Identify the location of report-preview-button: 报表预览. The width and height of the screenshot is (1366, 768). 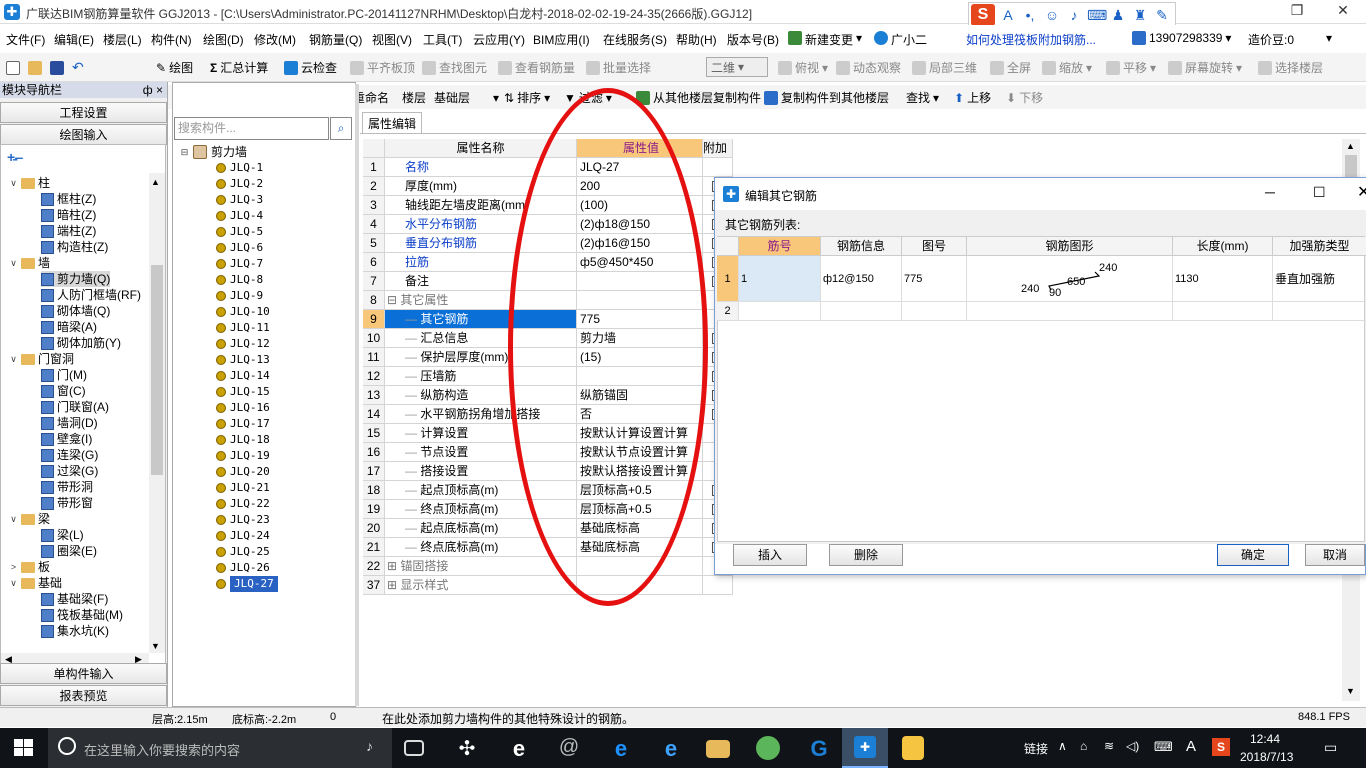
(83, 695).